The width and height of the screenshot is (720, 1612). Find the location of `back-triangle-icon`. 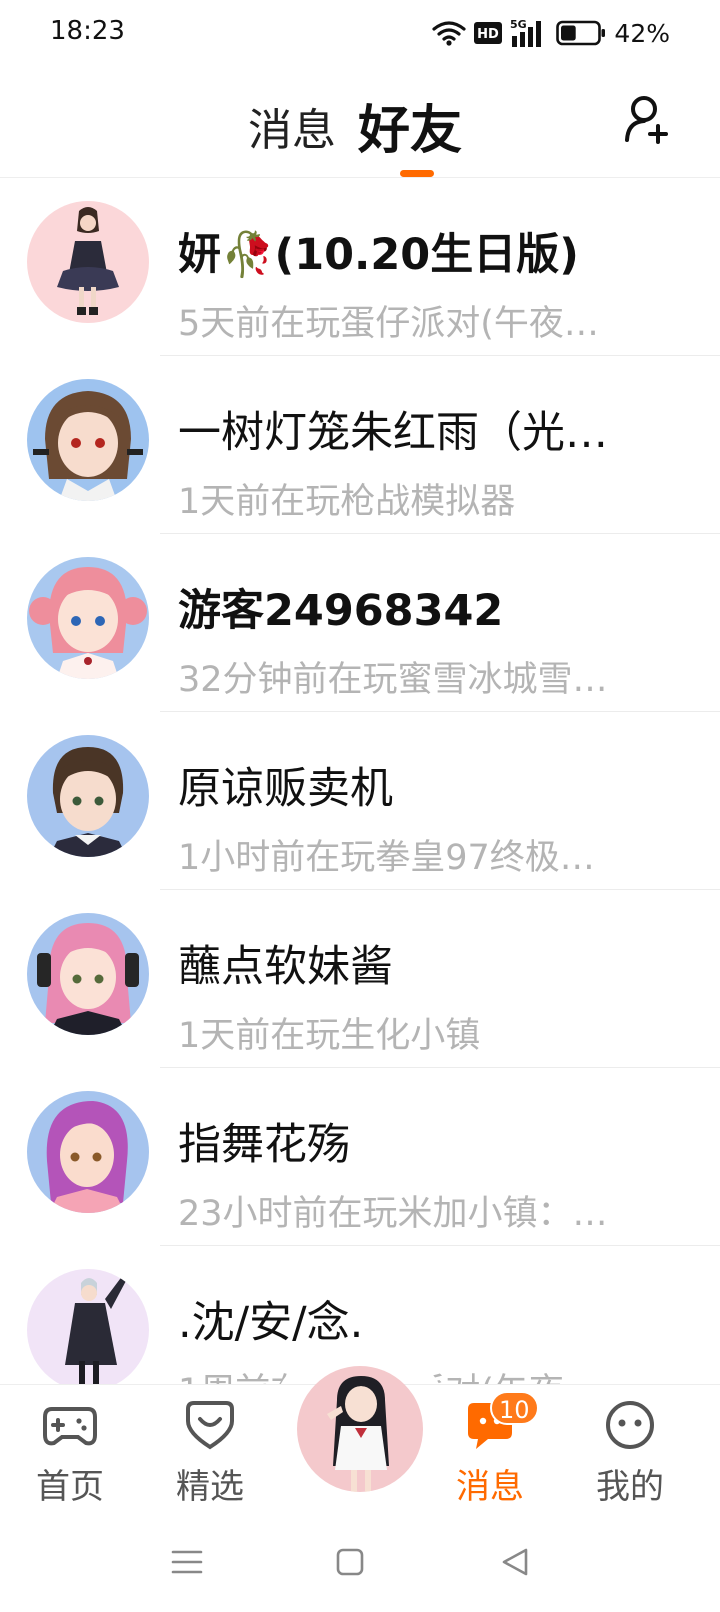

back-triangle-icon is located at coordinates (516, 1562).